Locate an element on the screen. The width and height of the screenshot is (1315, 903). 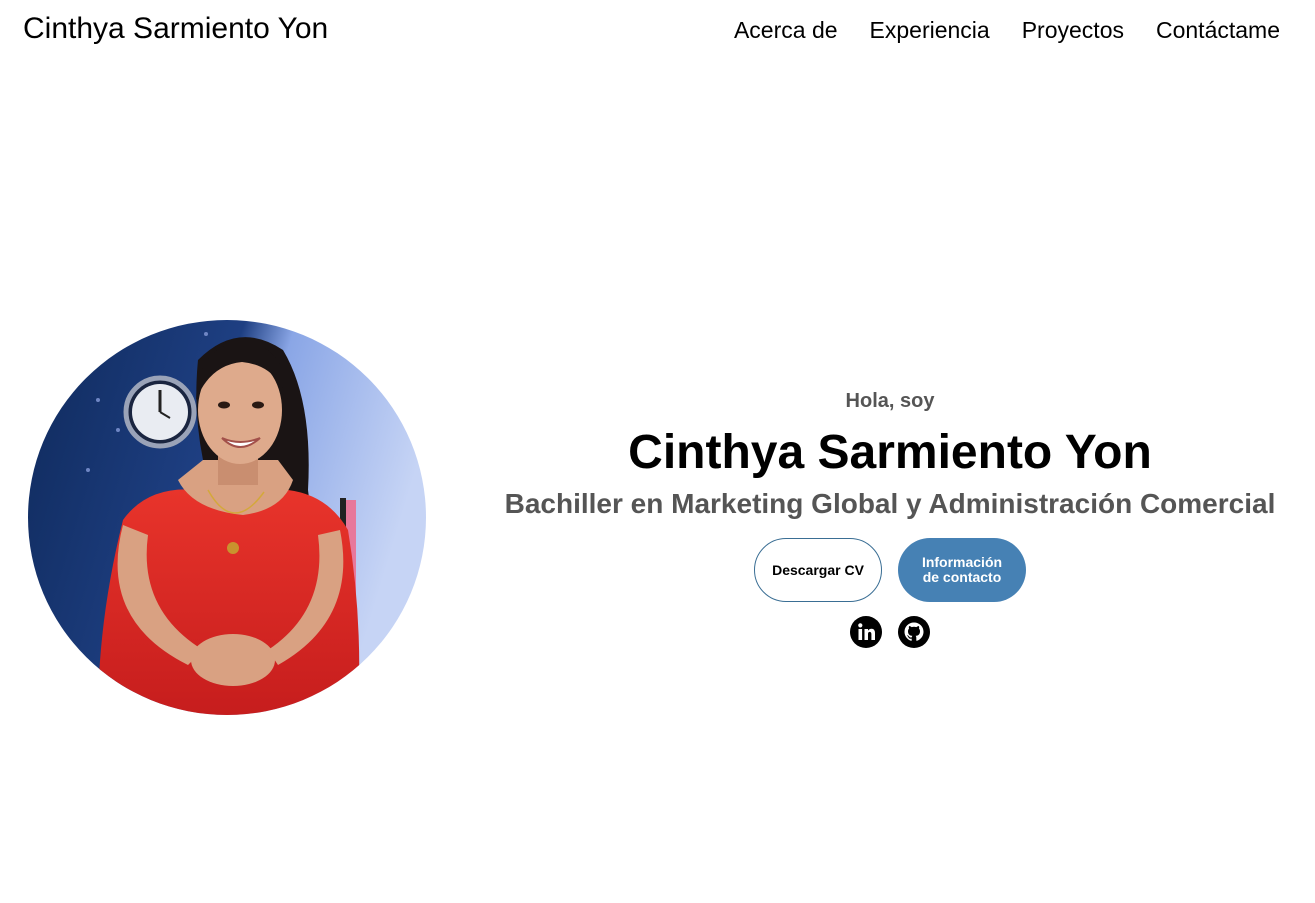
github-icon is located at coordinates (914, 632).